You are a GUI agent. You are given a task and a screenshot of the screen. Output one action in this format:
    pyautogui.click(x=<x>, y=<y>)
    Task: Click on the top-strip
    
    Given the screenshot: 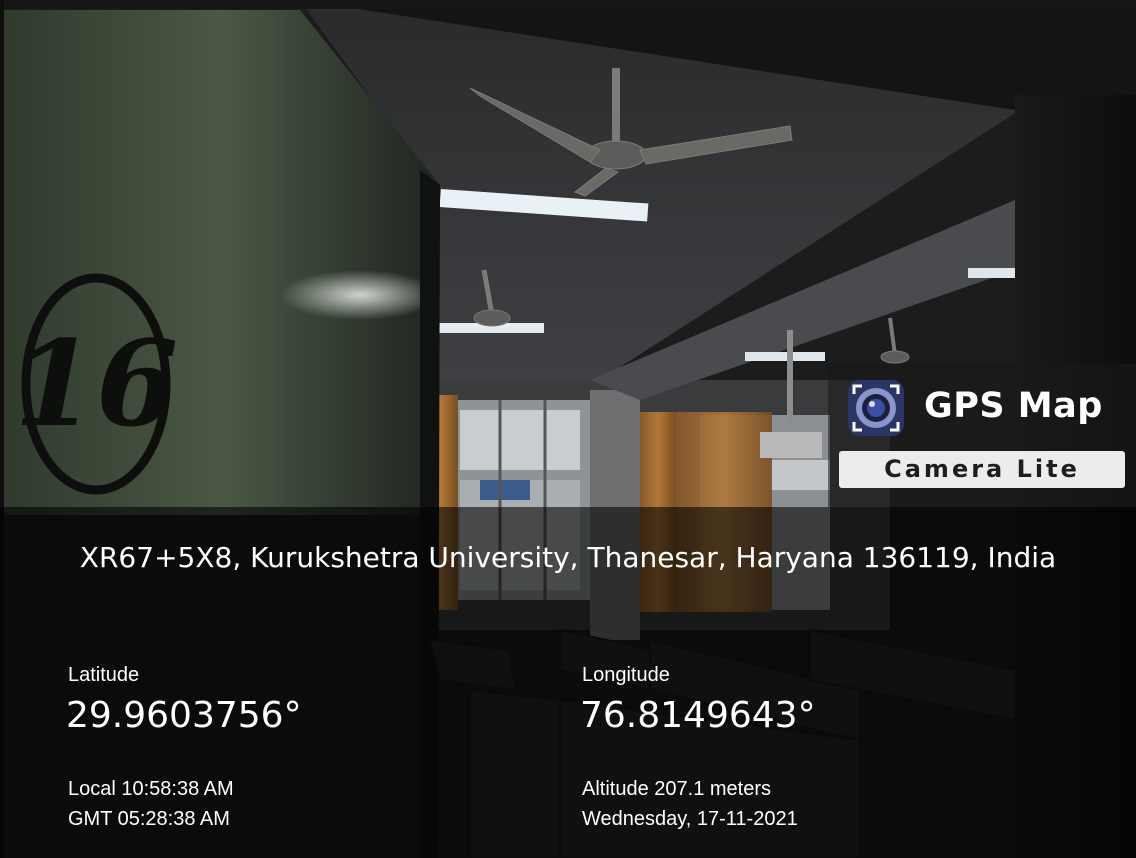 What is the action you would take?
    pyautogui.click(x=568, y=4)
    